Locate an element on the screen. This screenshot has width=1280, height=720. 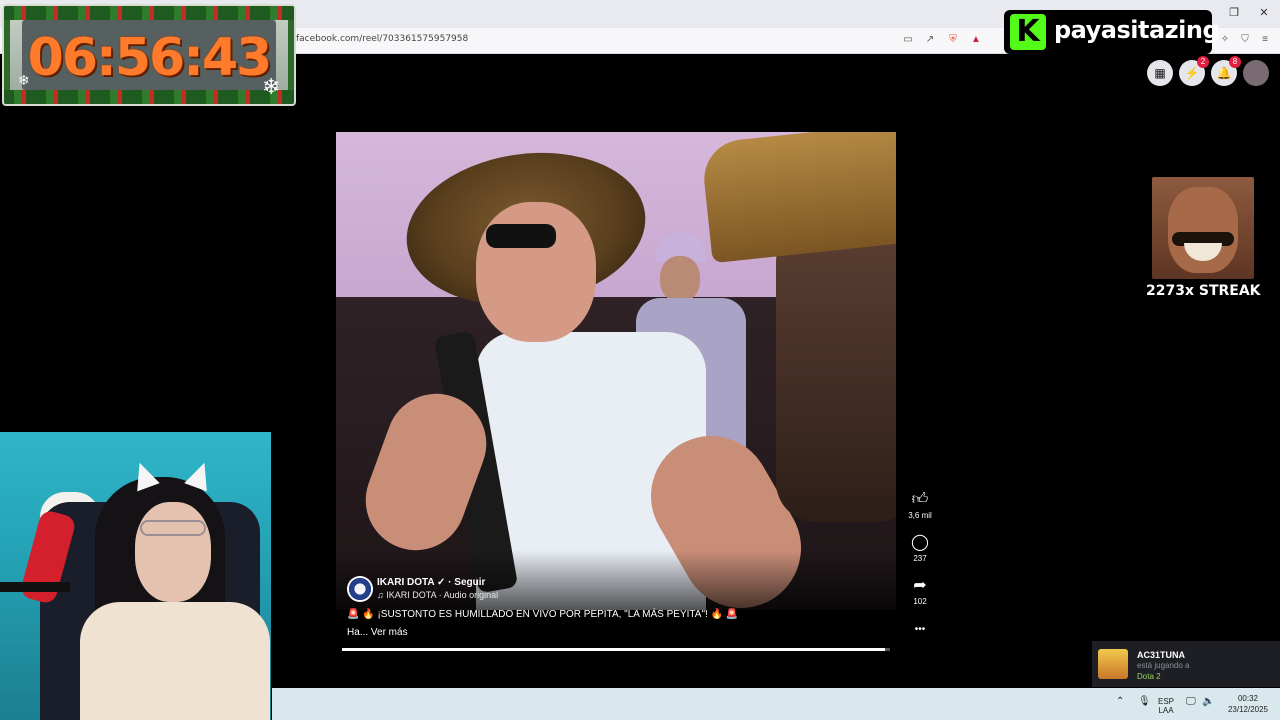
messenger-badge: 2 is located at coordinates (1203, 62).